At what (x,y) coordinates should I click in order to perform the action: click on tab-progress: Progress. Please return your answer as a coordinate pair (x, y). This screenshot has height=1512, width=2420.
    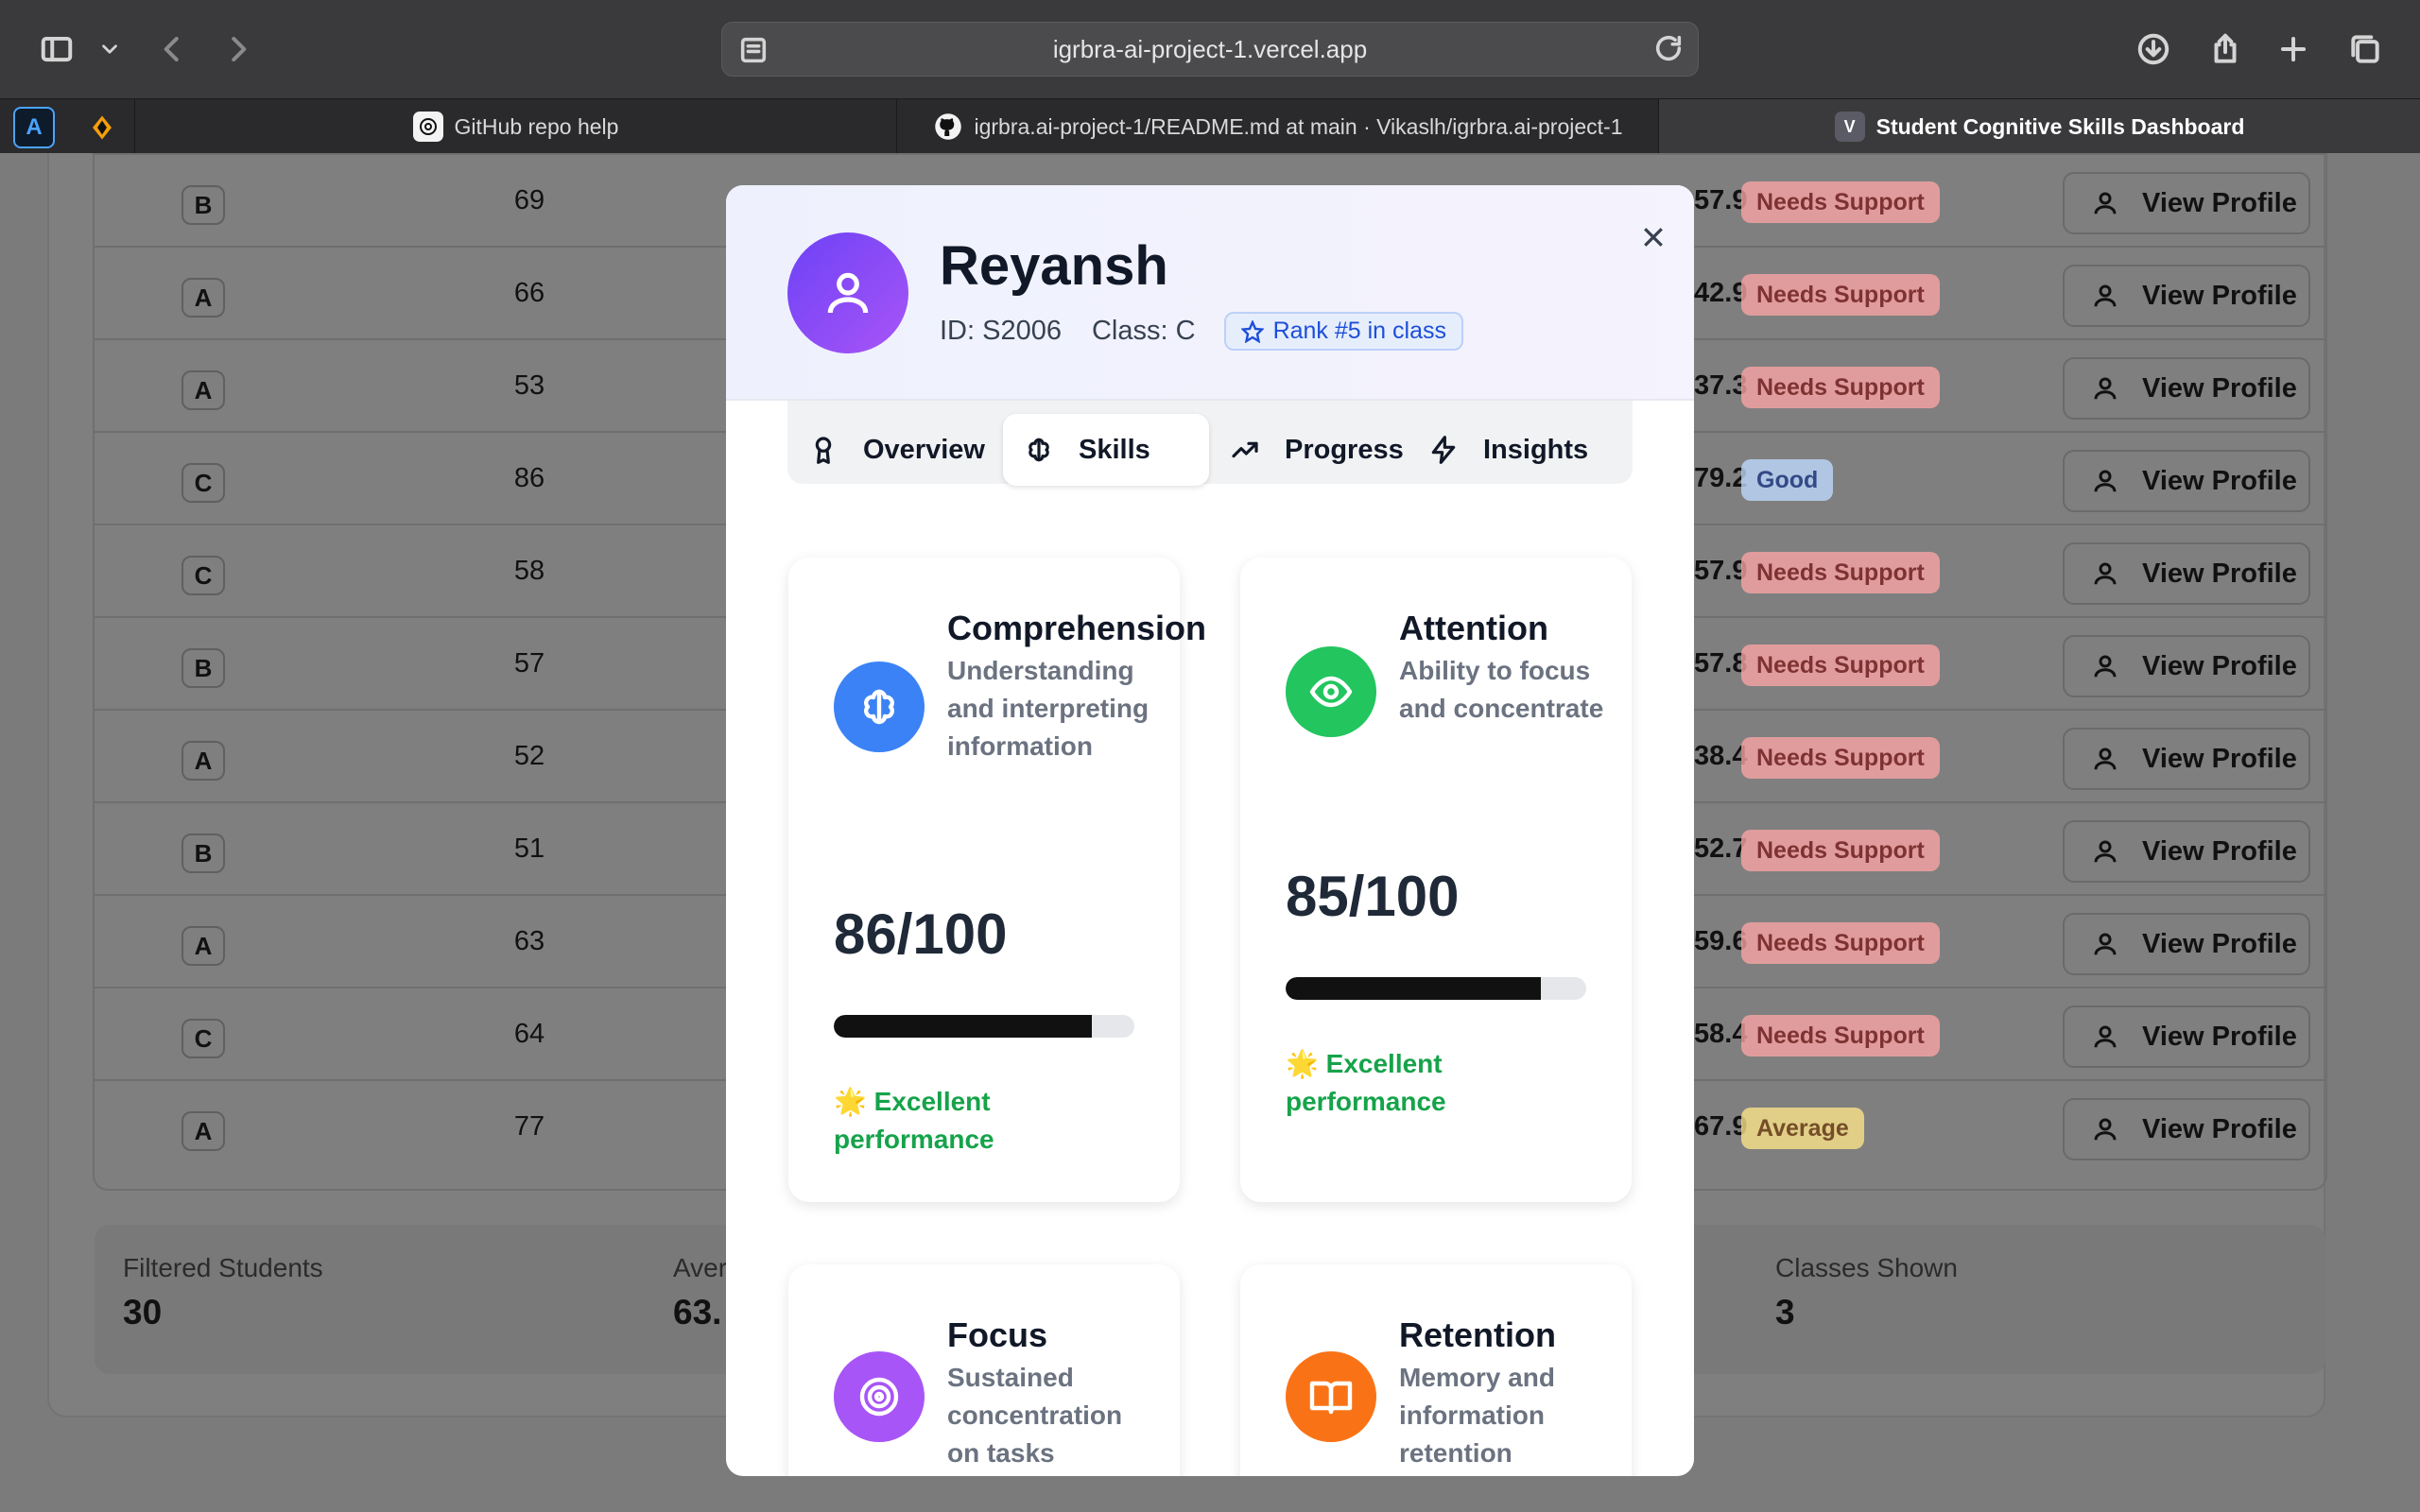
    Looking at the image, I should click on (1317, 450).